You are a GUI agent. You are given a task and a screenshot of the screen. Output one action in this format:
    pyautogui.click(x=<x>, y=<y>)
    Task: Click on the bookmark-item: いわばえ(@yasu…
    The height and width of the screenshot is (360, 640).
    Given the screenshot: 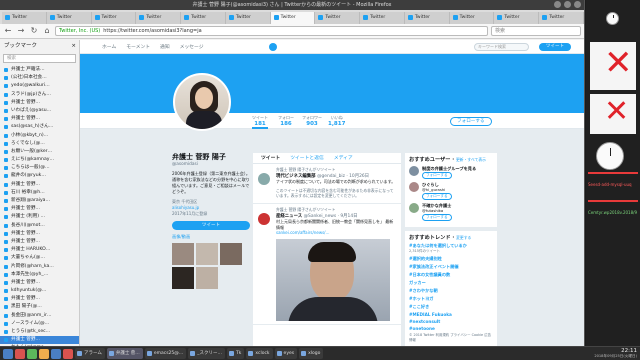 What is the action you would take?
    pyautogui.click(x=39, y=111)
    